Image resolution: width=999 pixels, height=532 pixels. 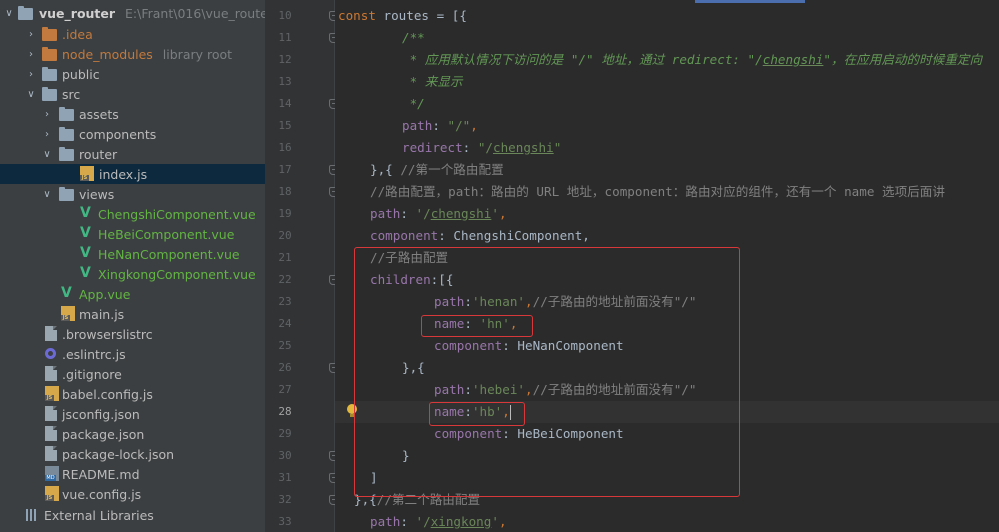 What do you see at coordinates (132, 114) in the screenshot?
I see `tree-item-assets: › assets` at bounding box center [132, 114].